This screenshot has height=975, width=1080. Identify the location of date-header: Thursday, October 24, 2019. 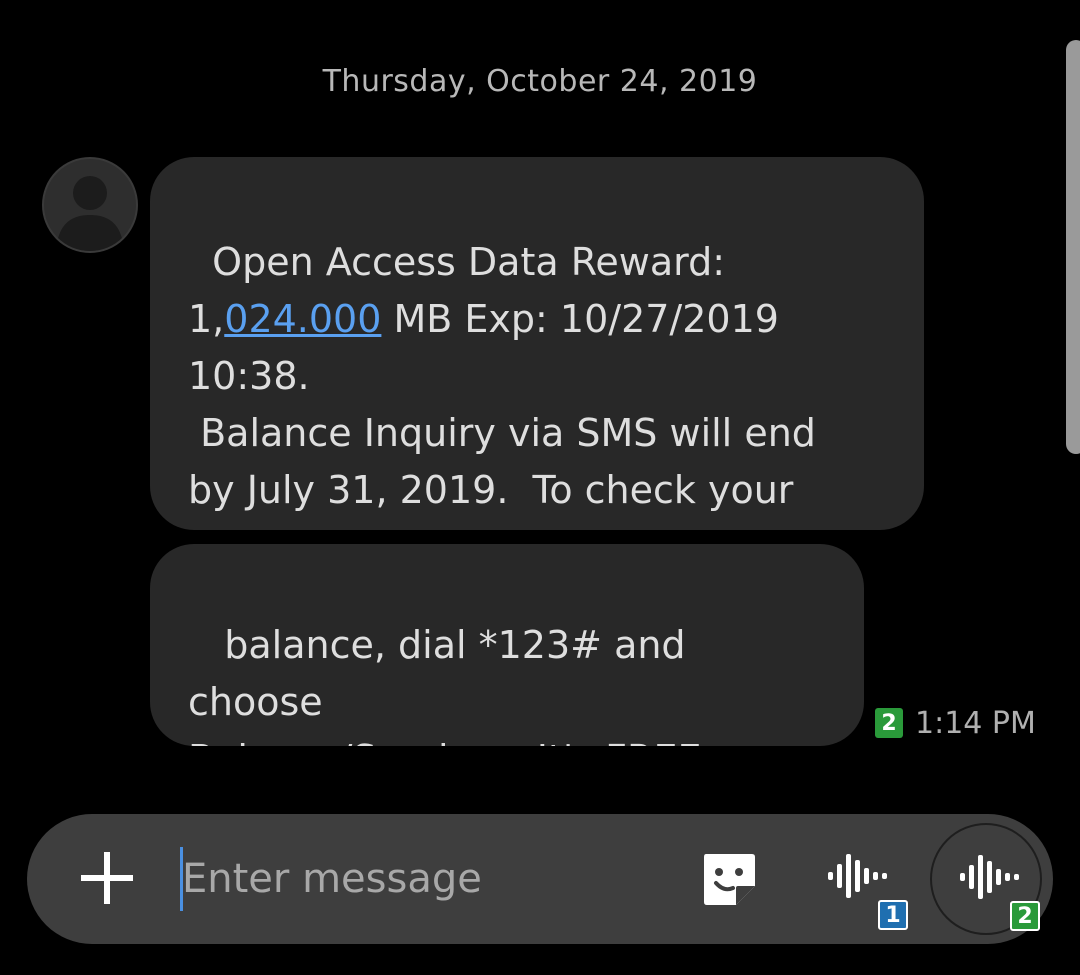
(540, 81).